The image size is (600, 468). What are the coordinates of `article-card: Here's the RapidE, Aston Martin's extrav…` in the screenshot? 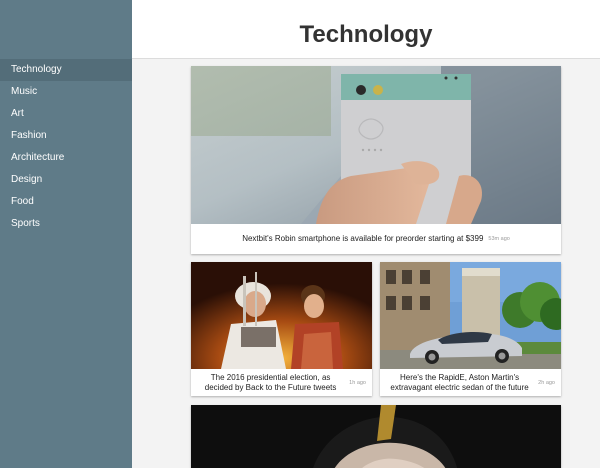 It's located at (470, 329).